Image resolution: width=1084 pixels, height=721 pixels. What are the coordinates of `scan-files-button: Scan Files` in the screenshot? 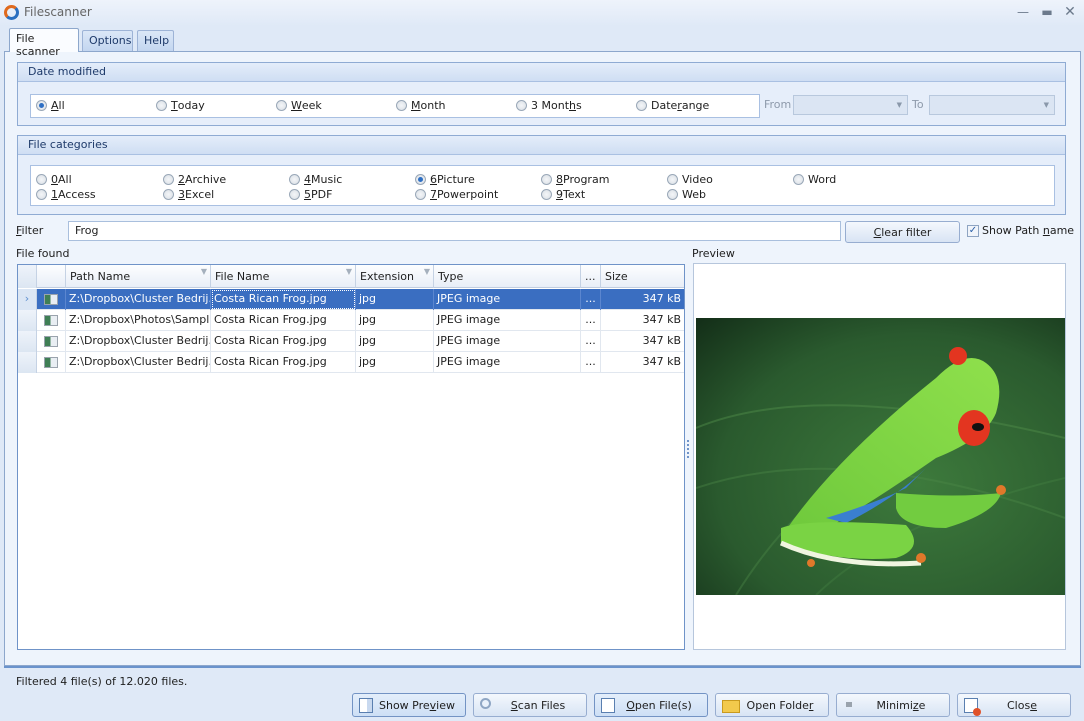 It's located at (530, 705).